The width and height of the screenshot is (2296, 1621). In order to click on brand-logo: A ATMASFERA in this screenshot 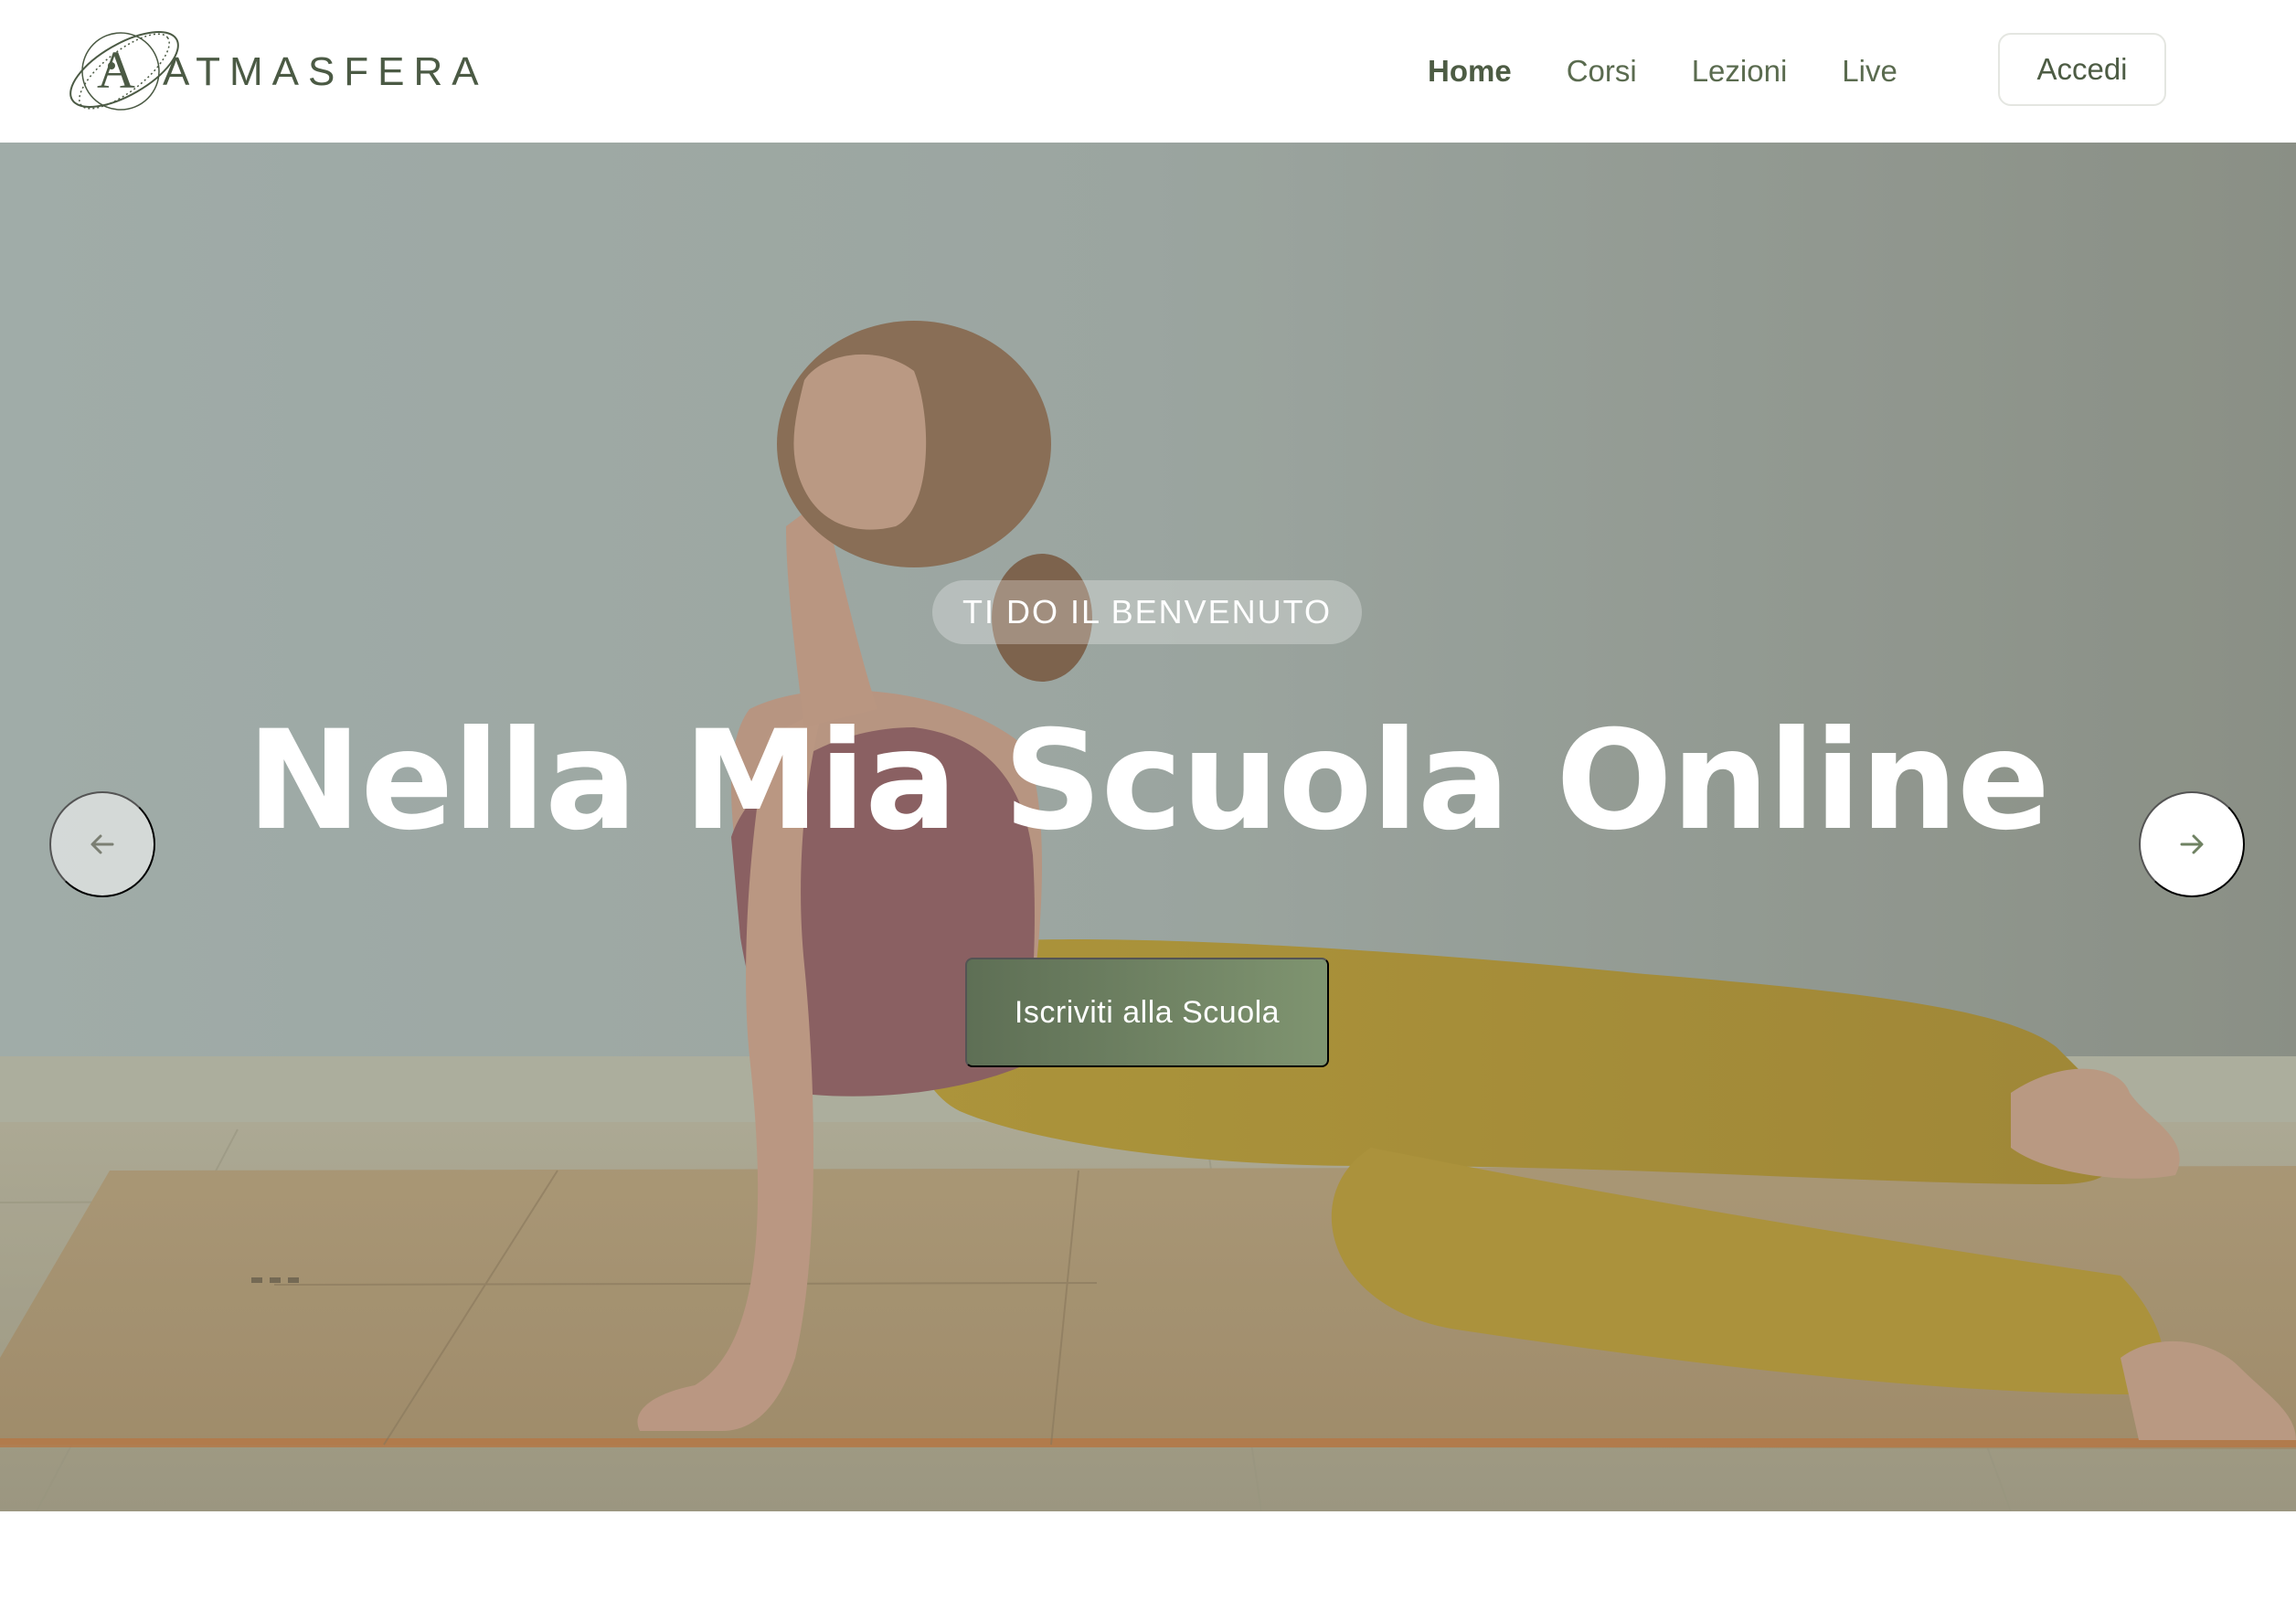, I will do `click(269, 71)`.